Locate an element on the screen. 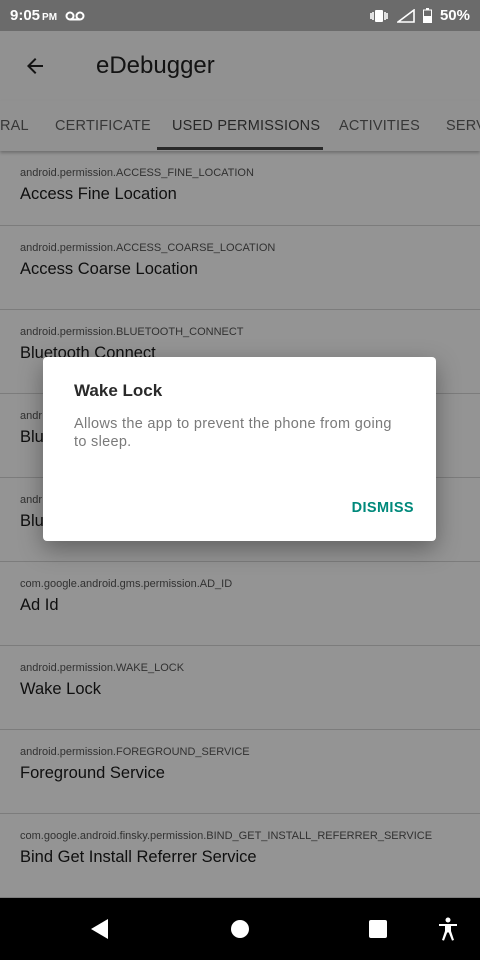  nav-home-button is located at coordinates (240, 929).